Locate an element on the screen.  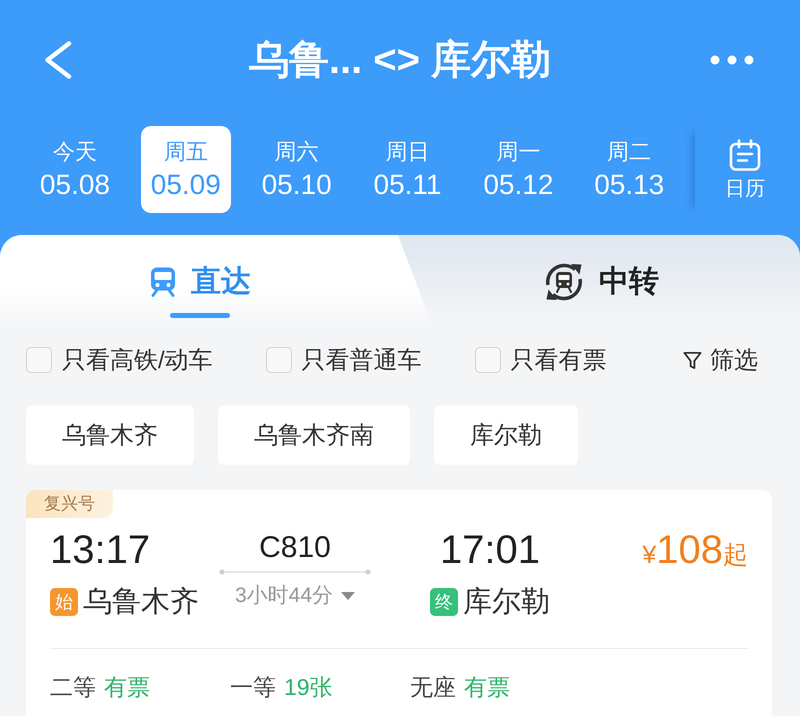
filter-option: 只看有票 is located at coordinates (540, 360).